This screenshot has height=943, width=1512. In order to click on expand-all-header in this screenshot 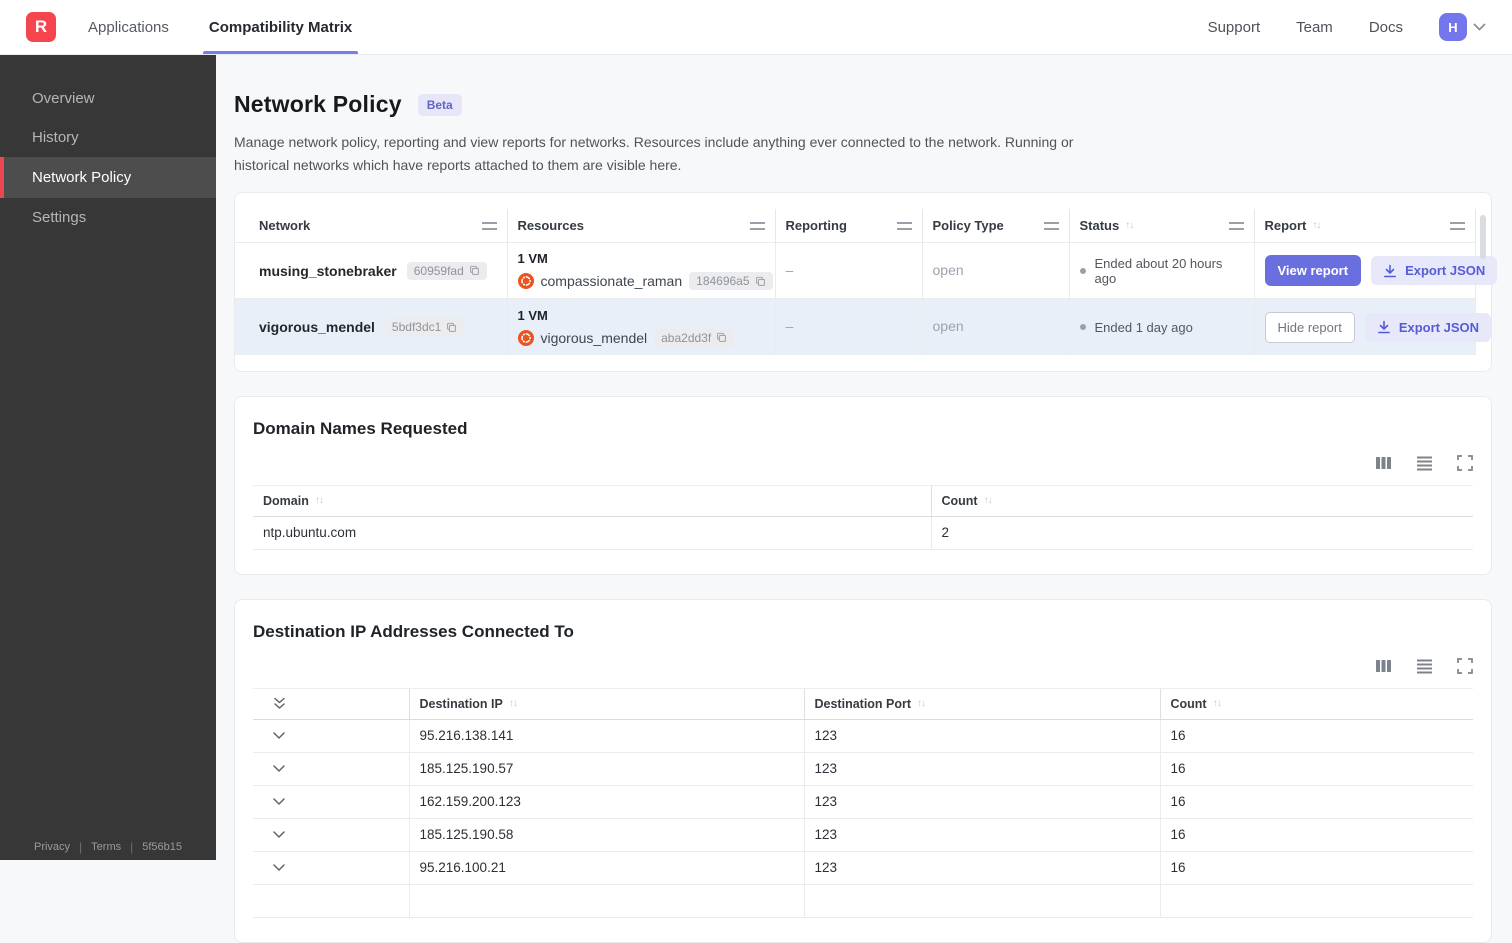, I will do `click(331, 703)`.